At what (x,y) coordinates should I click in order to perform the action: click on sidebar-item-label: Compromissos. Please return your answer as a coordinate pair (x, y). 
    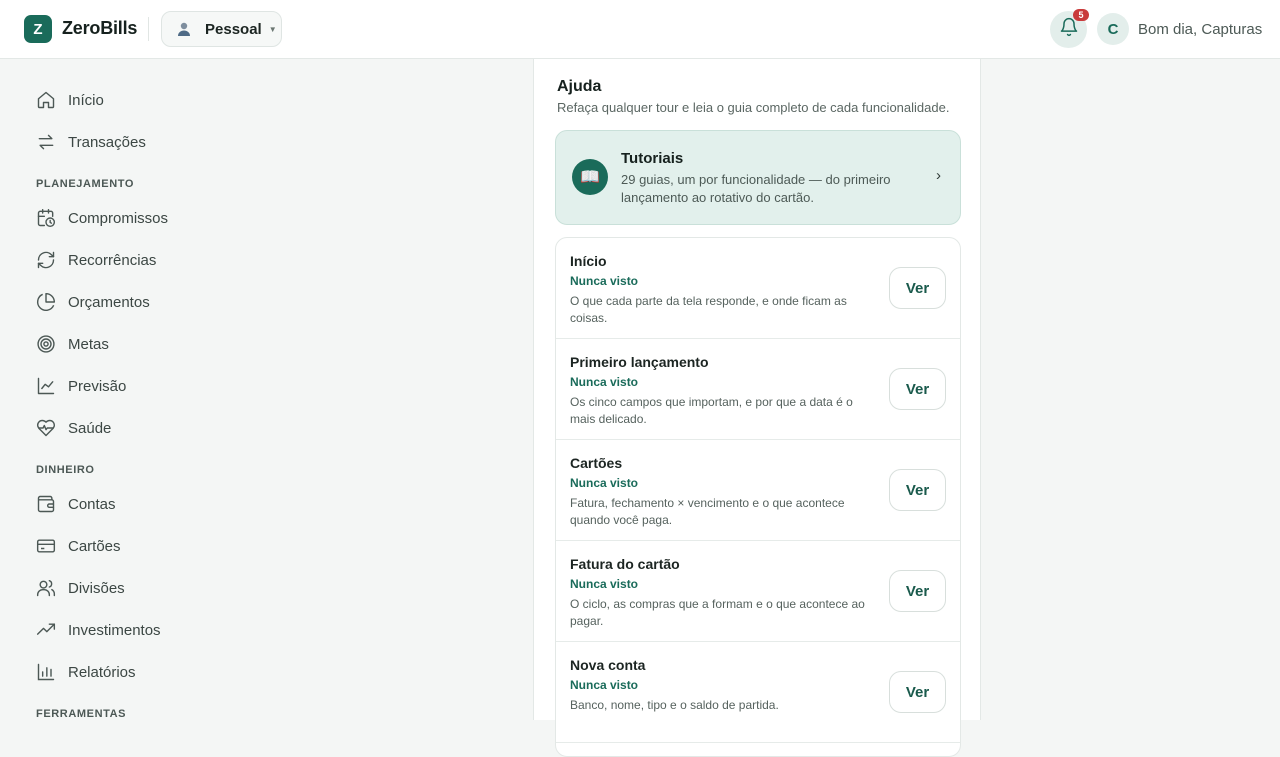
    Looking at the image, I should click on (118, 218).